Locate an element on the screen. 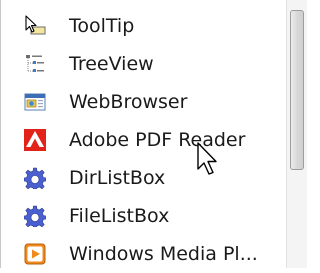  webbrowser-icon is located at coordinates (35, 102).